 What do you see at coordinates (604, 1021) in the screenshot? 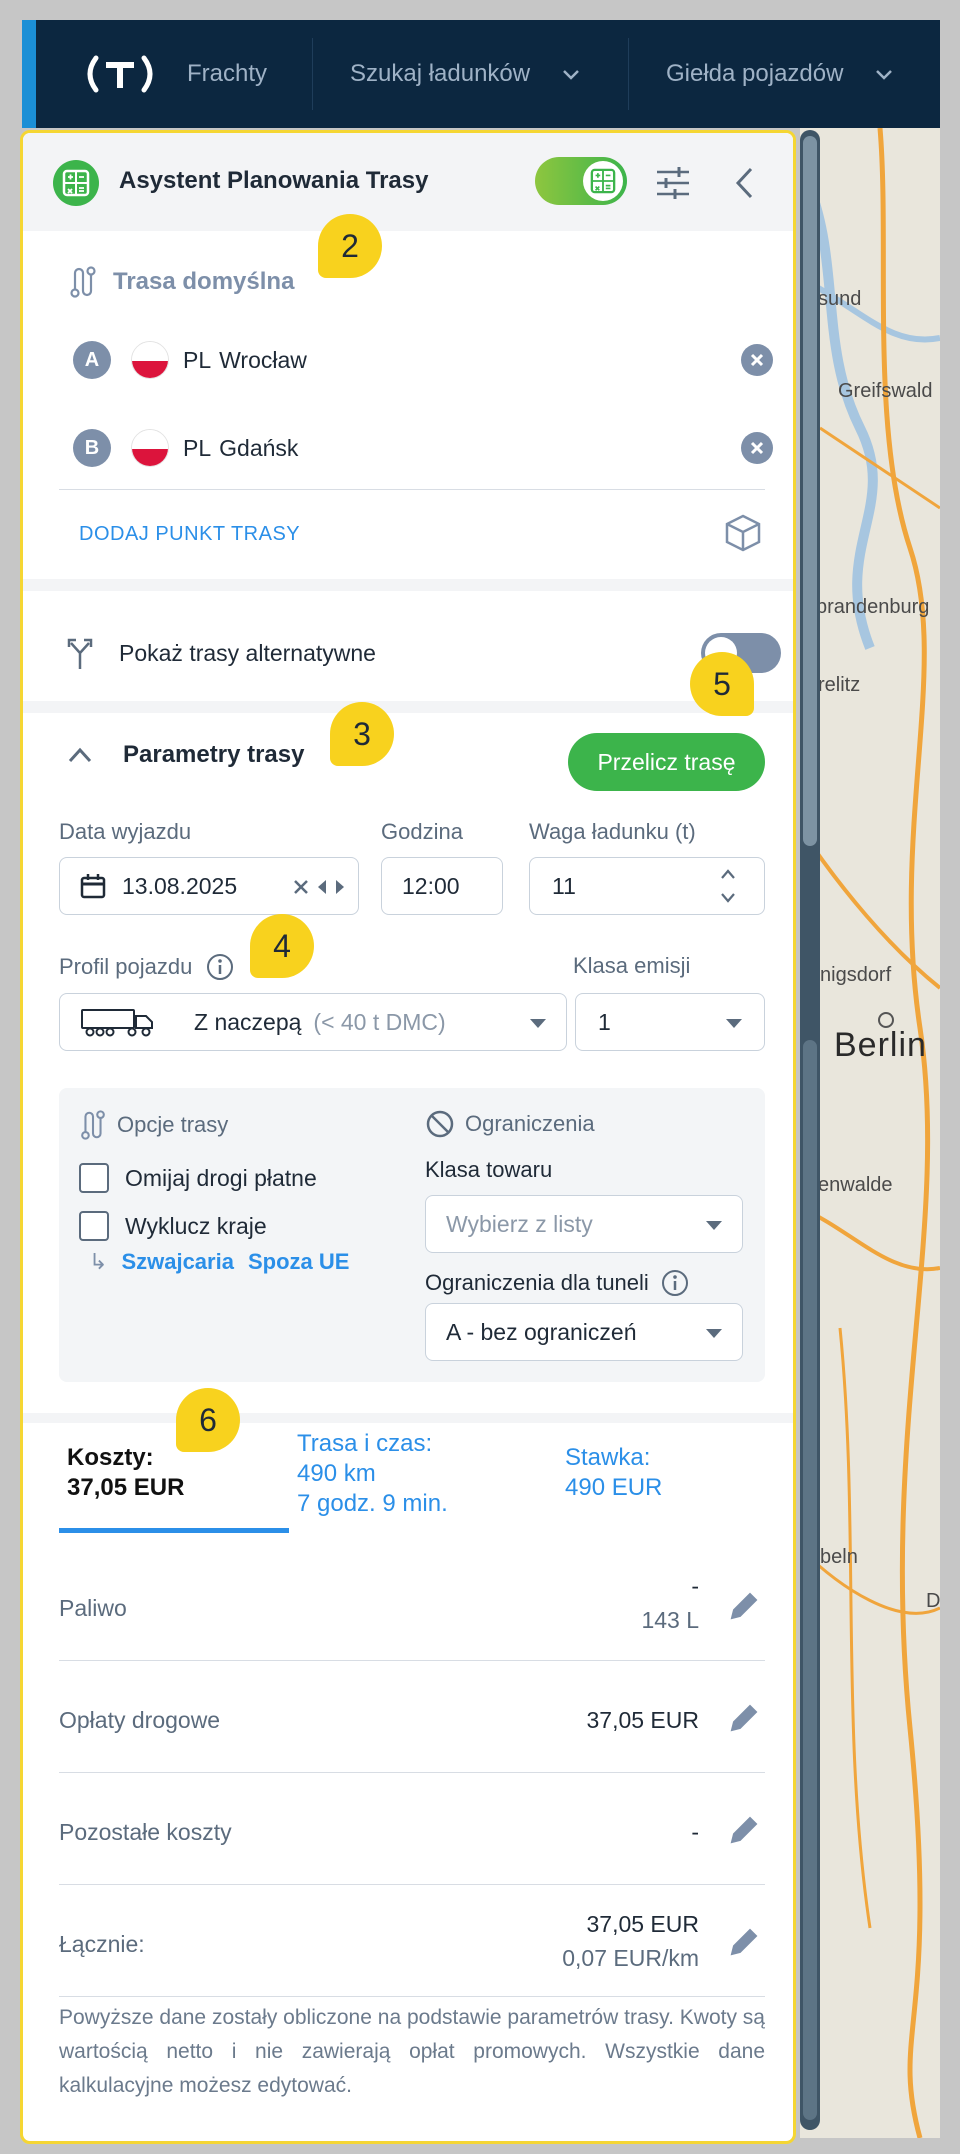
I see `emission-class-value: 1` at bounding box center [604, 1021].